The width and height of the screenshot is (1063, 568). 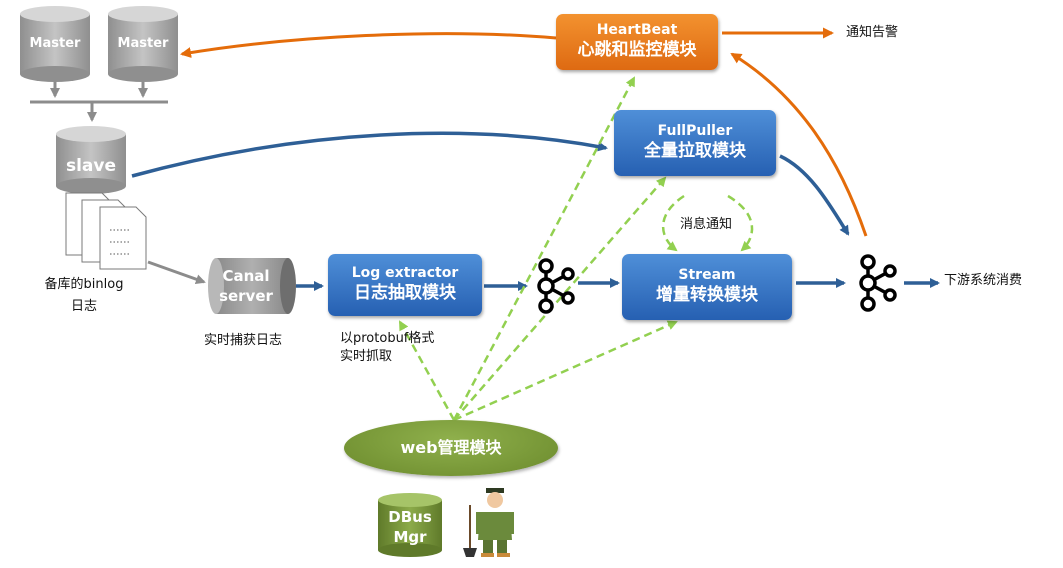 What do you see at coordinates (405, 273) in the screenshot?
I see `log-extractor-title: Log extractor` at bounding box center [405, 273].